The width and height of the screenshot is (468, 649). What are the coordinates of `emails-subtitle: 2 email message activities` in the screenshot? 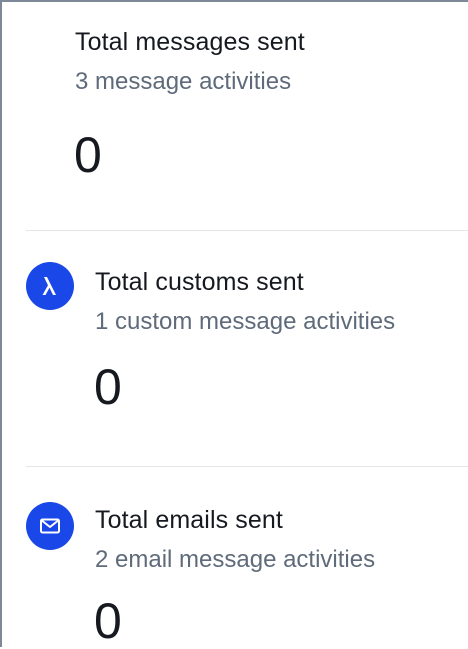 It's located at (235, 559).